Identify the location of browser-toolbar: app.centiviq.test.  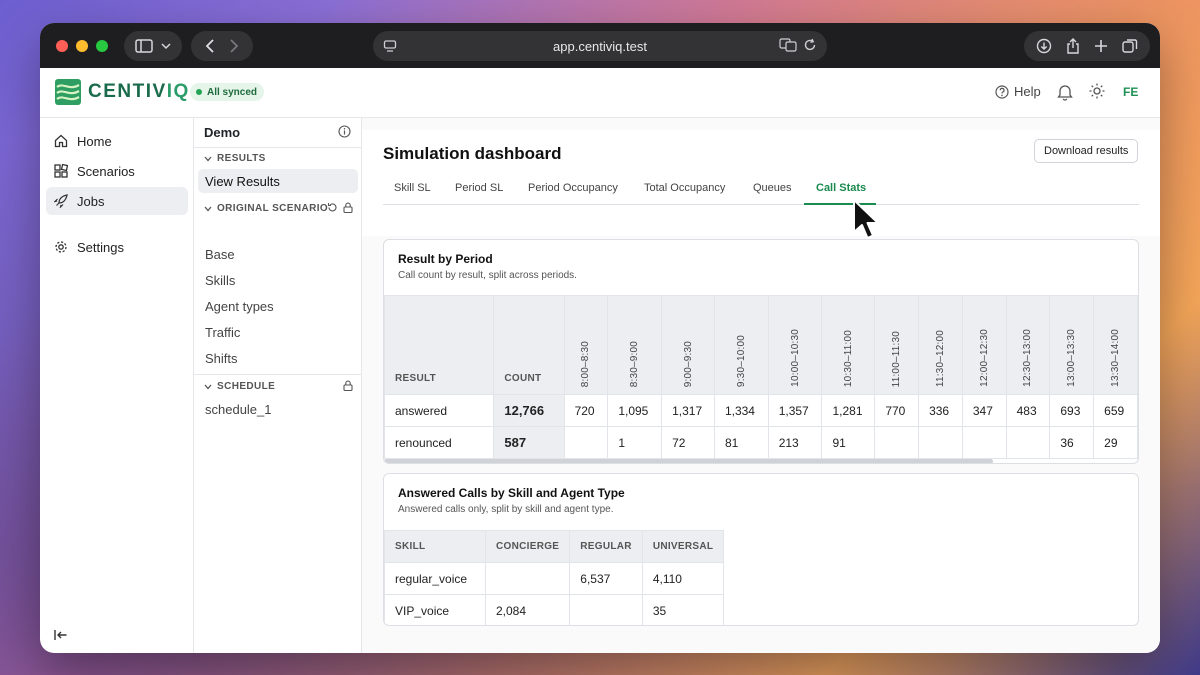
(600, 45).